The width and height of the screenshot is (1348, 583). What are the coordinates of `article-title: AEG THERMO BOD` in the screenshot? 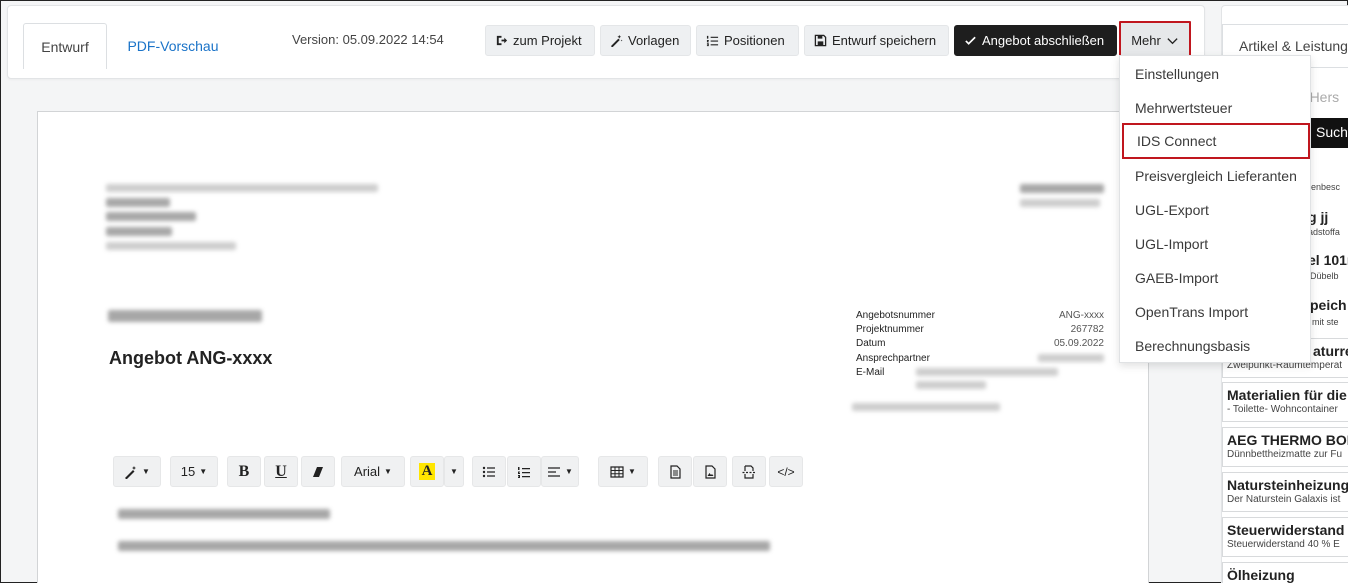 It's located at (1287, 440).